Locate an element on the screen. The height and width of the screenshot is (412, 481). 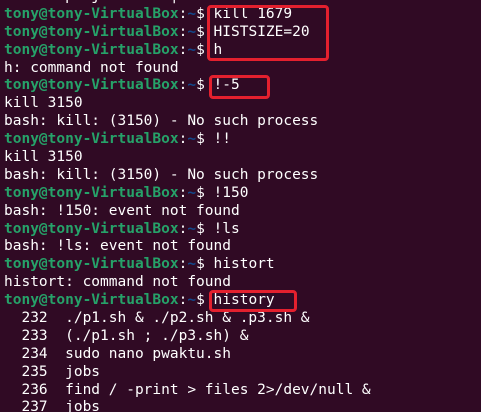
output-line: 235 jobs is located at coordinates (187, 373).